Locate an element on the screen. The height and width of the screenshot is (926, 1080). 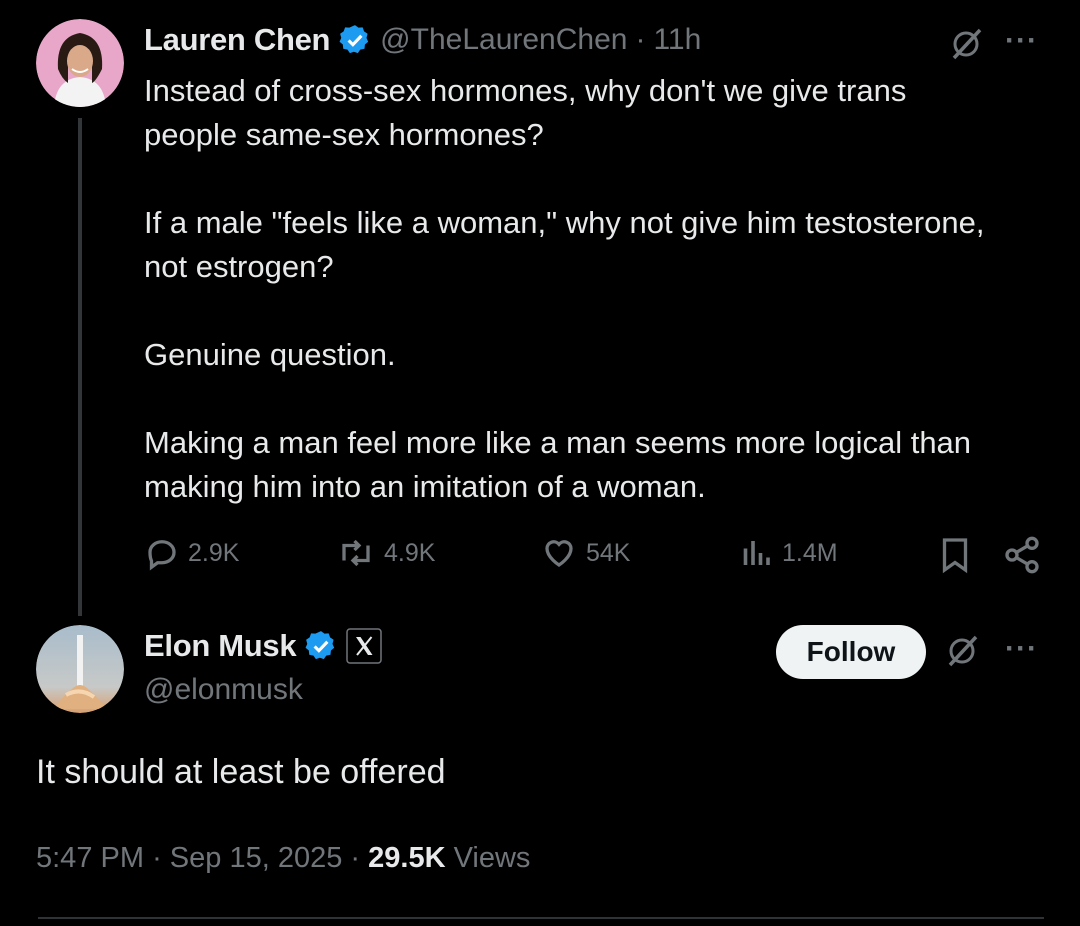
elon-avatar-image is located at coordinates (80, 669).